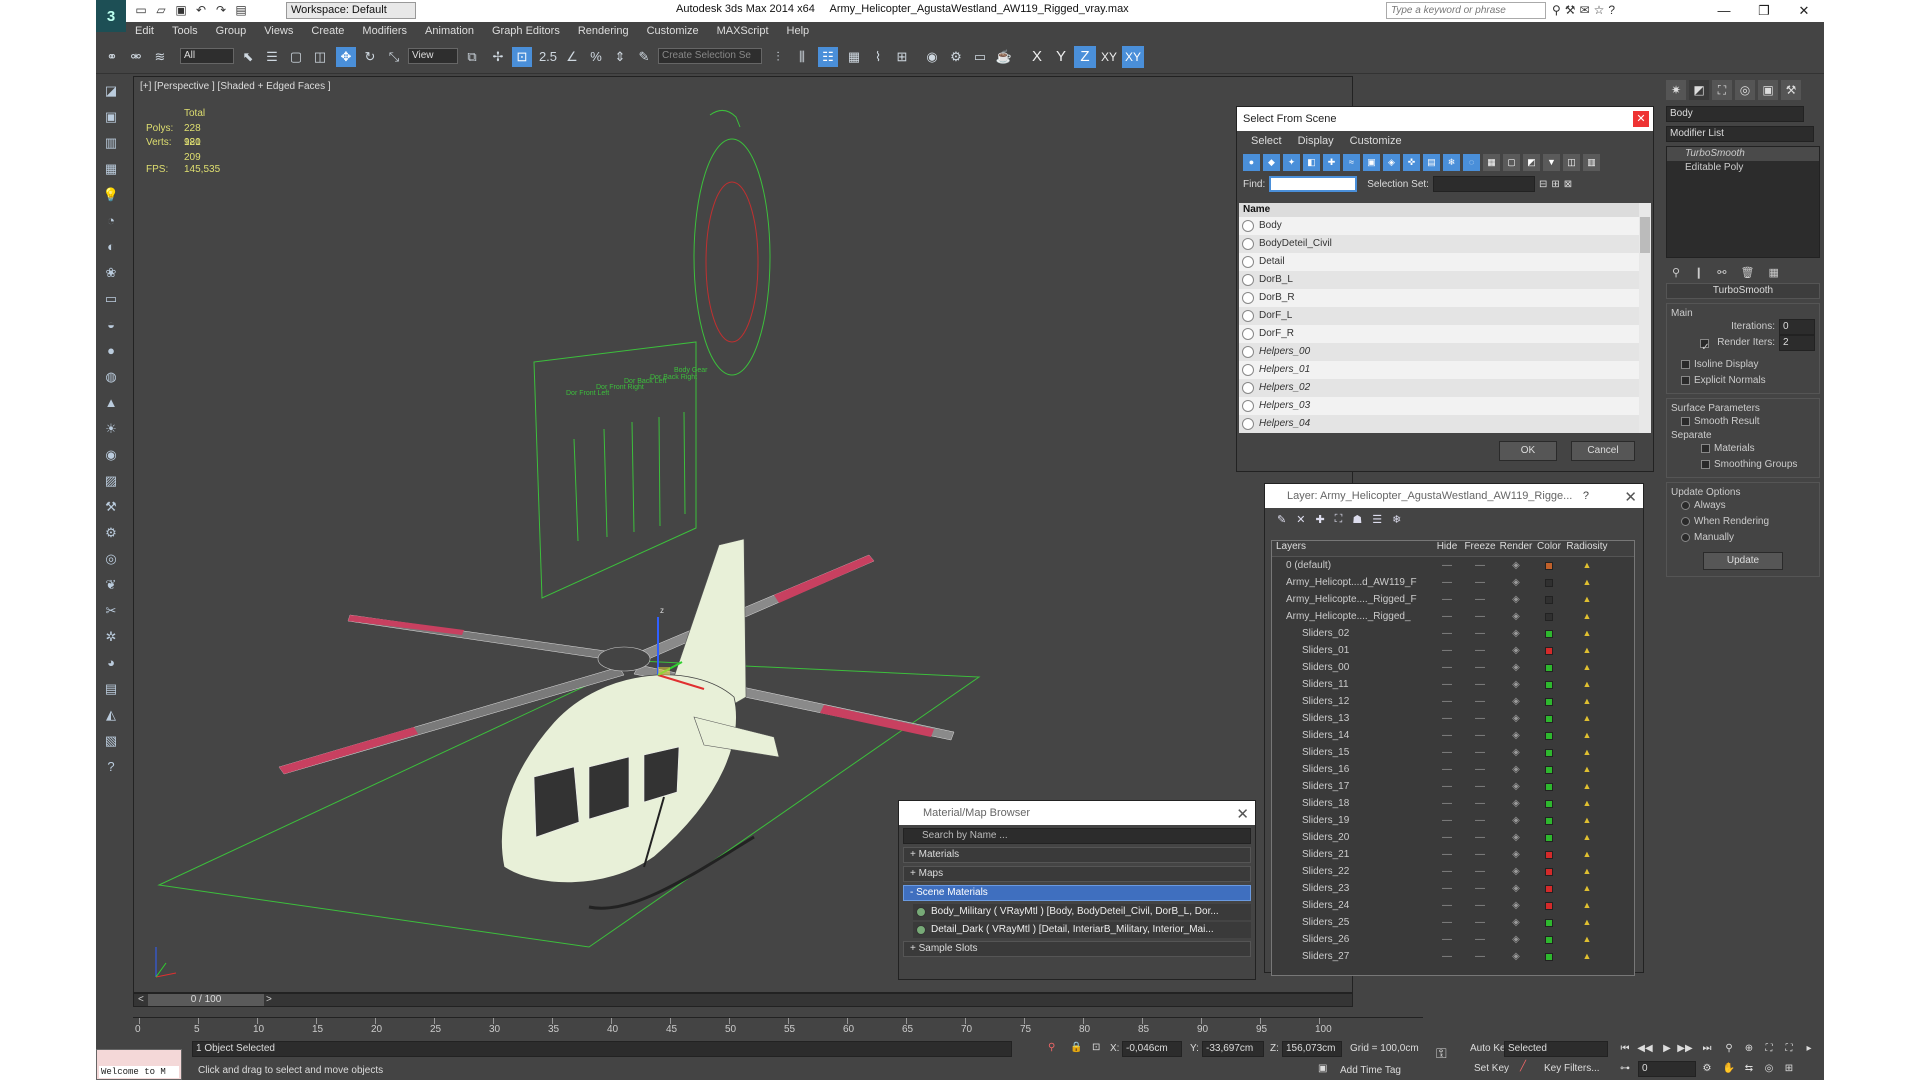 The image size is (1920, 1080). What do you see at coordinates (1804, 11) in the screenshot?
I see `close-icon: ✕` at bounding box center [1804, 11].